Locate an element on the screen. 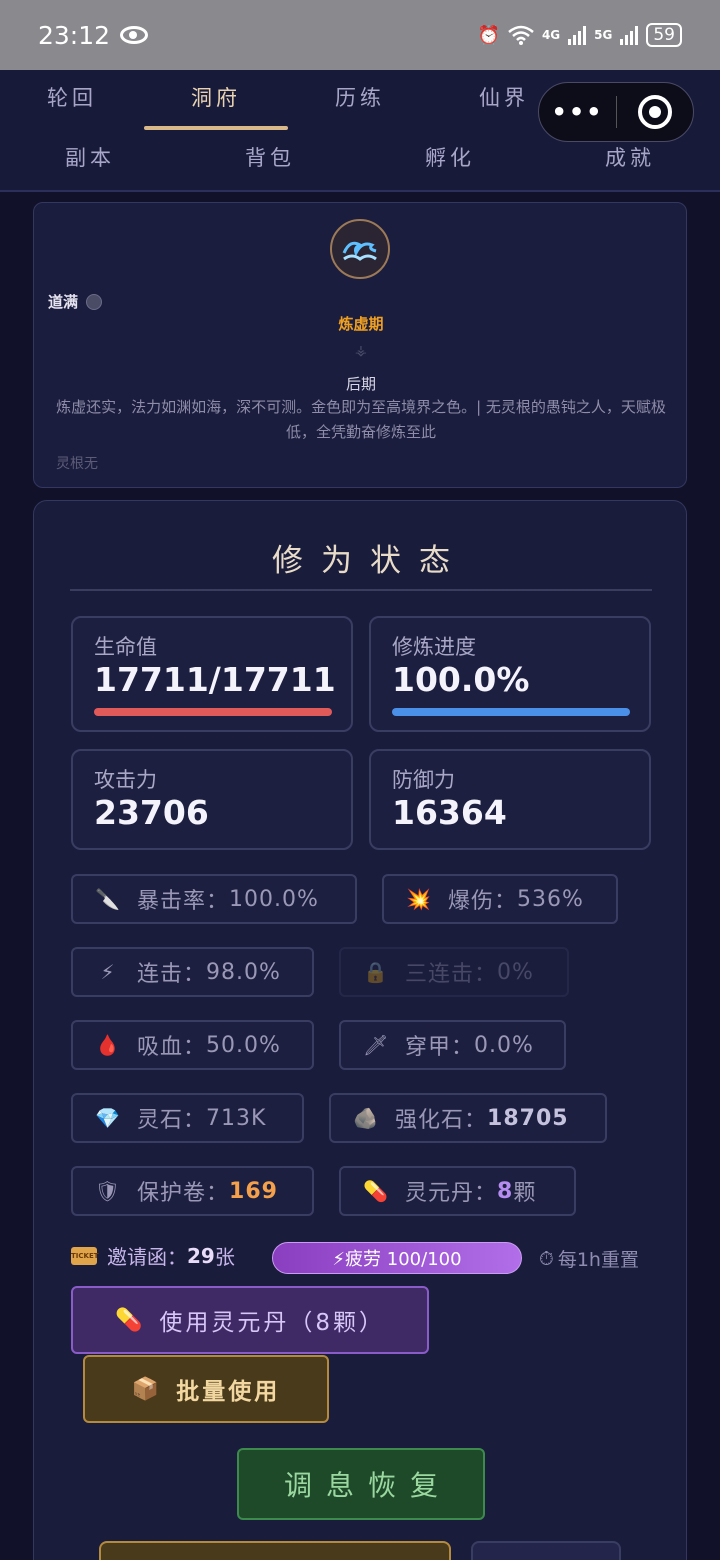  wave-icon is located at coordinates (360, 249).